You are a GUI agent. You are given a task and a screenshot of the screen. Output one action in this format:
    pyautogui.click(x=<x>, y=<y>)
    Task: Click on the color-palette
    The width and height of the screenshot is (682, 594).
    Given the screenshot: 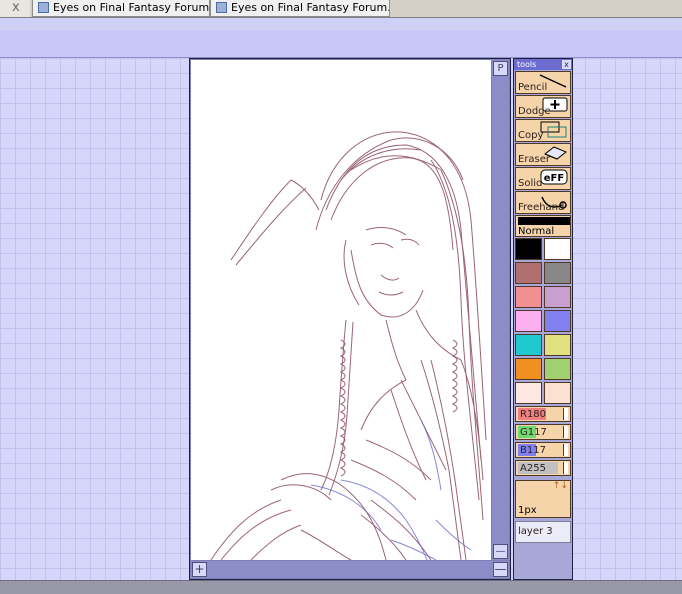 What is the action you would take?
    pyautogui.click(x=543, y=321)
    